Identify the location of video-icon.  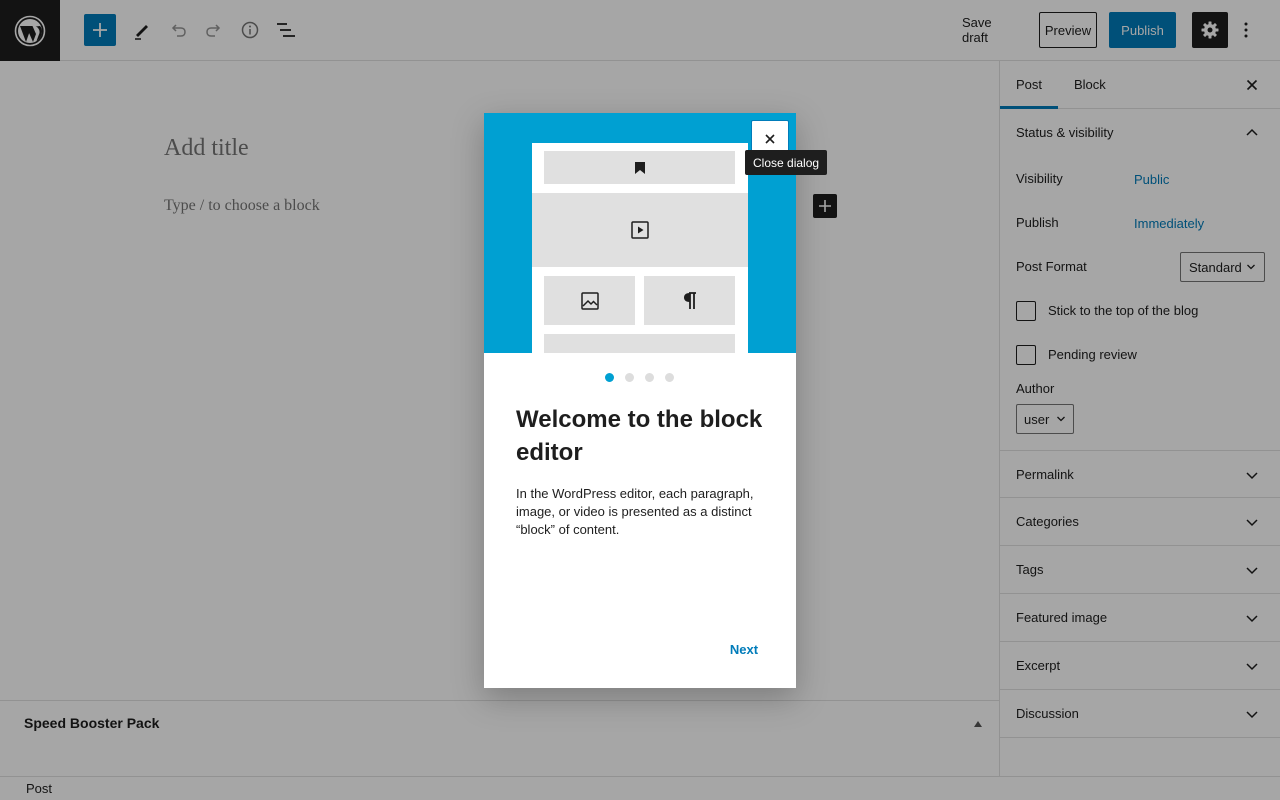
(640, 230).